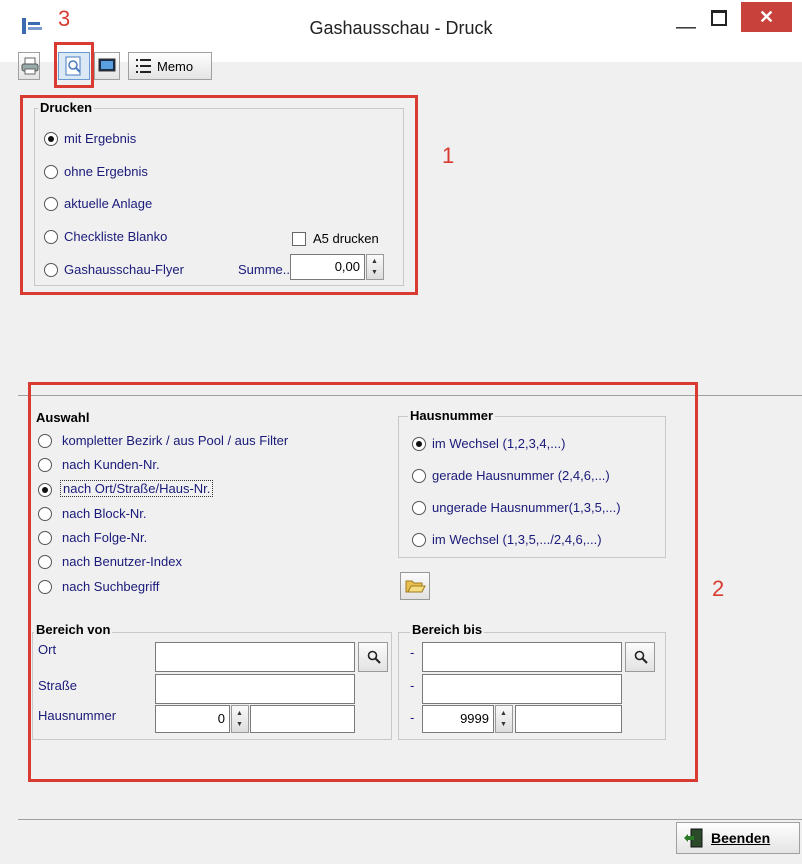 The image size is (802, 864). I want to click on printer-icon, so click(30, 66).